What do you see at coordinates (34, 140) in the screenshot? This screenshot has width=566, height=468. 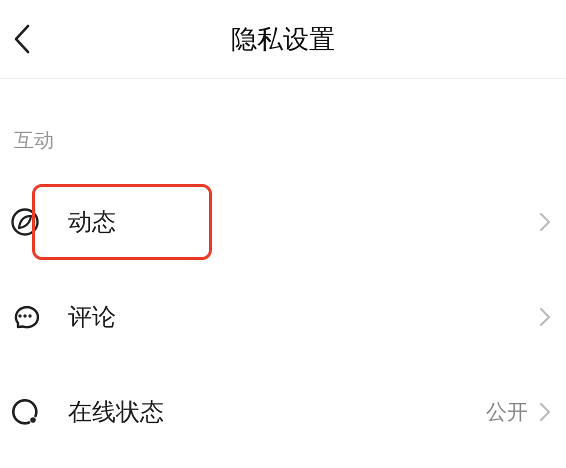 I see `section-label: 互动` at bounding box center [34, 140].